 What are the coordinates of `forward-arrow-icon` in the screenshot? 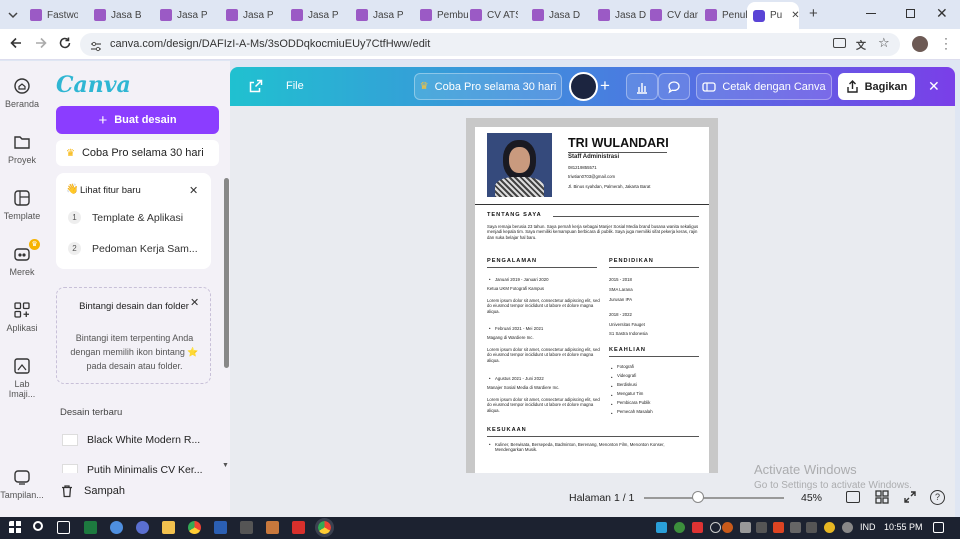 It's located at (41, 45).